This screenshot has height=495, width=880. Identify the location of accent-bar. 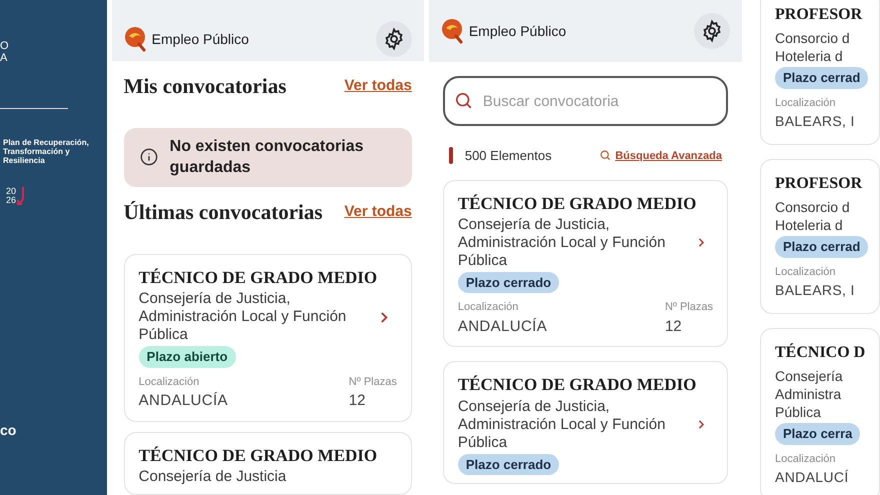
(450, 155).